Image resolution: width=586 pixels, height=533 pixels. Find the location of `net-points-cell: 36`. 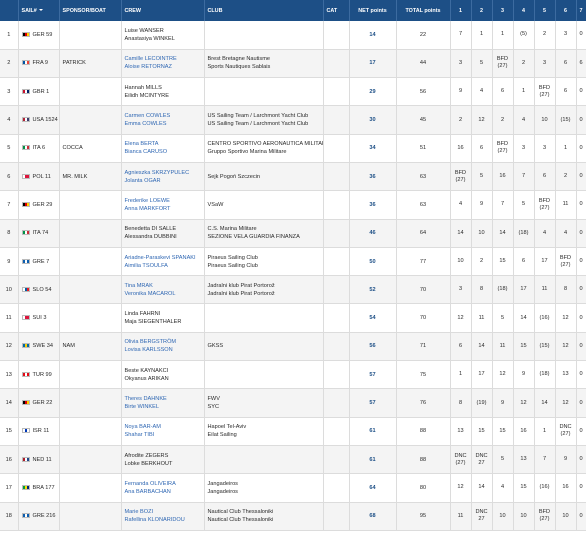

net-points-cell: 36 is located at coordinates (373, 205).